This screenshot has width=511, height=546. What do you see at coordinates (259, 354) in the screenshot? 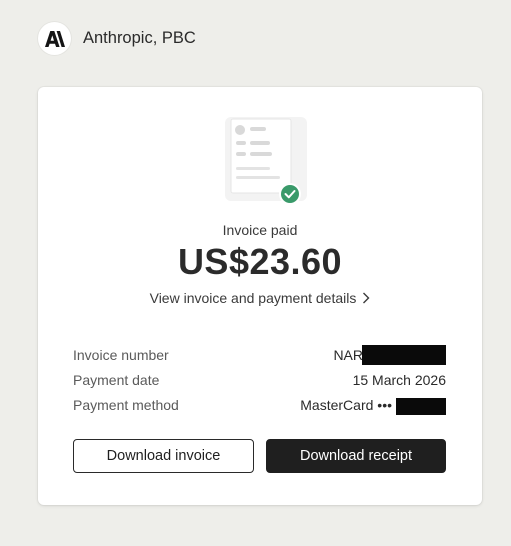
I see `detail-row-invoice-number: Invoice number NAR` at bounding box center [259, 354].